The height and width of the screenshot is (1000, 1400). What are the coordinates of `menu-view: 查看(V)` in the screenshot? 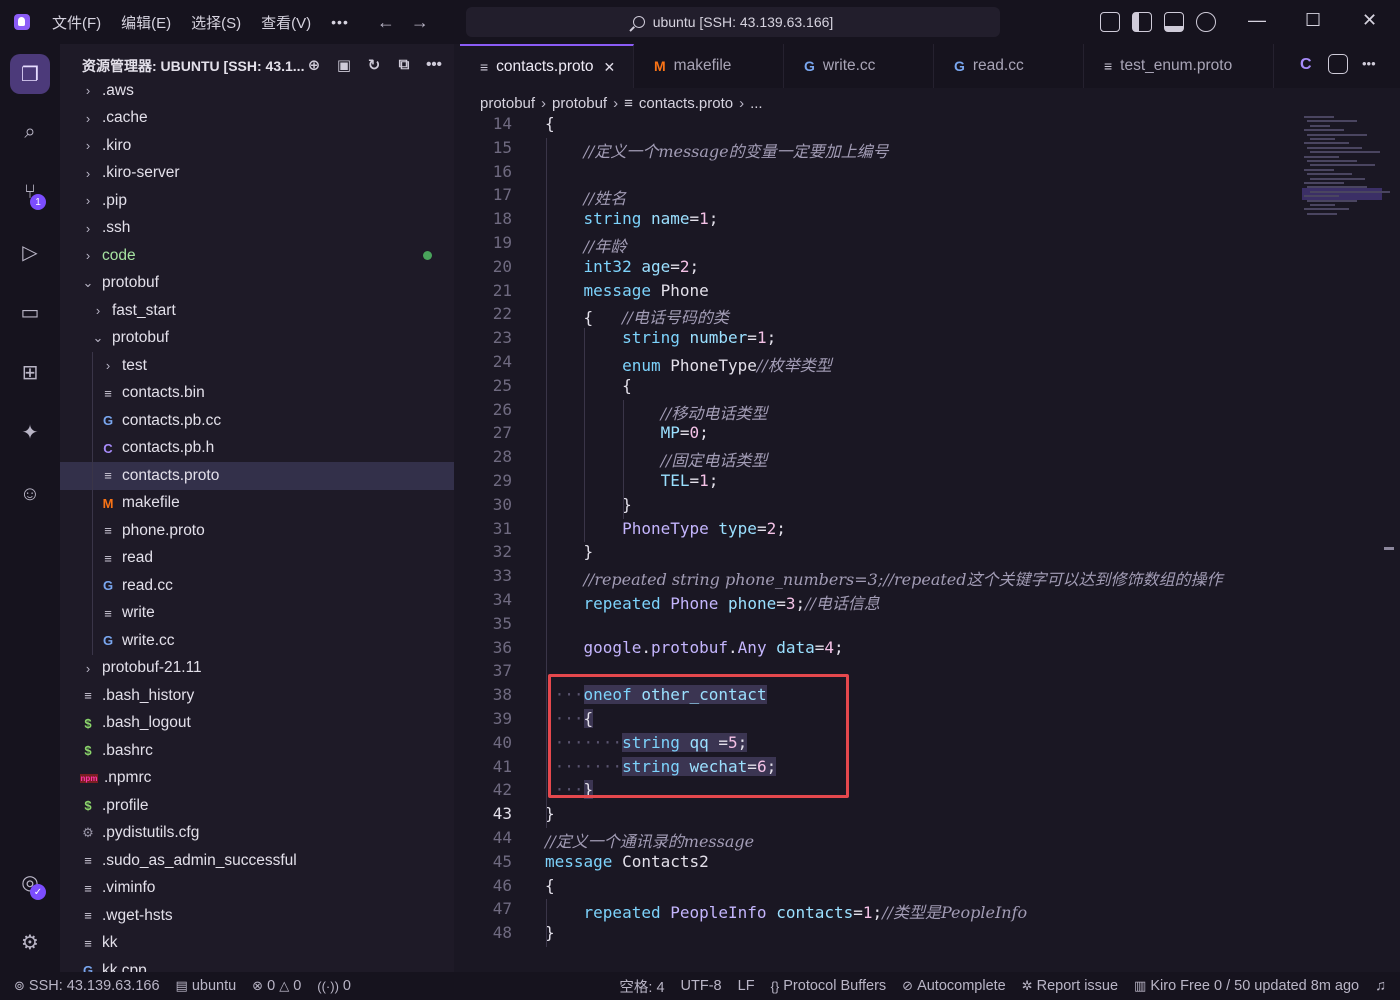 It's located at (286, 22).